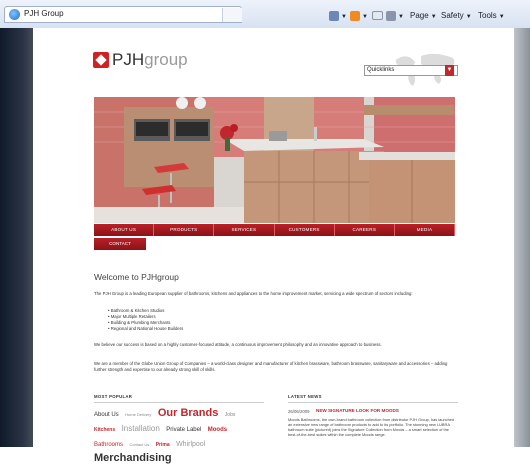  Describe the element at coordinates (104, 430) in the screenshot. I see `tag-cloud-link: Kitchens` at that location.